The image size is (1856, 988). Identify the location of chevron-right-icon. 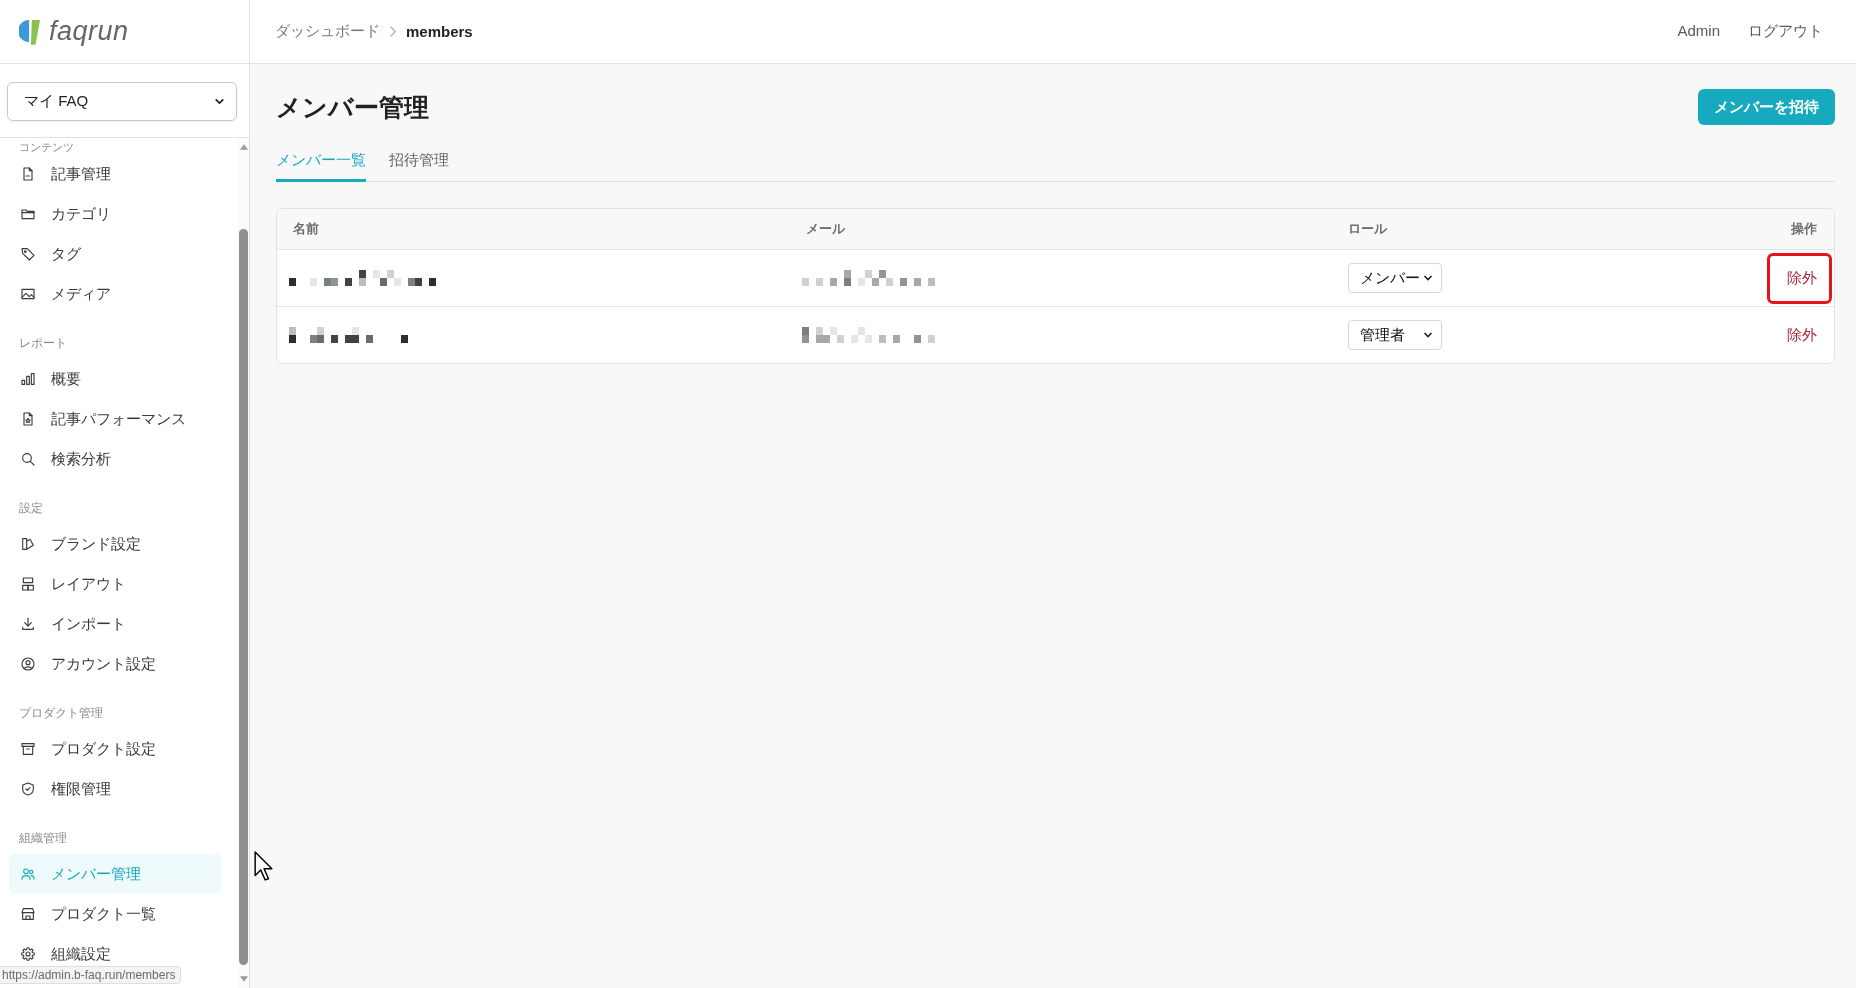
(393, 31).